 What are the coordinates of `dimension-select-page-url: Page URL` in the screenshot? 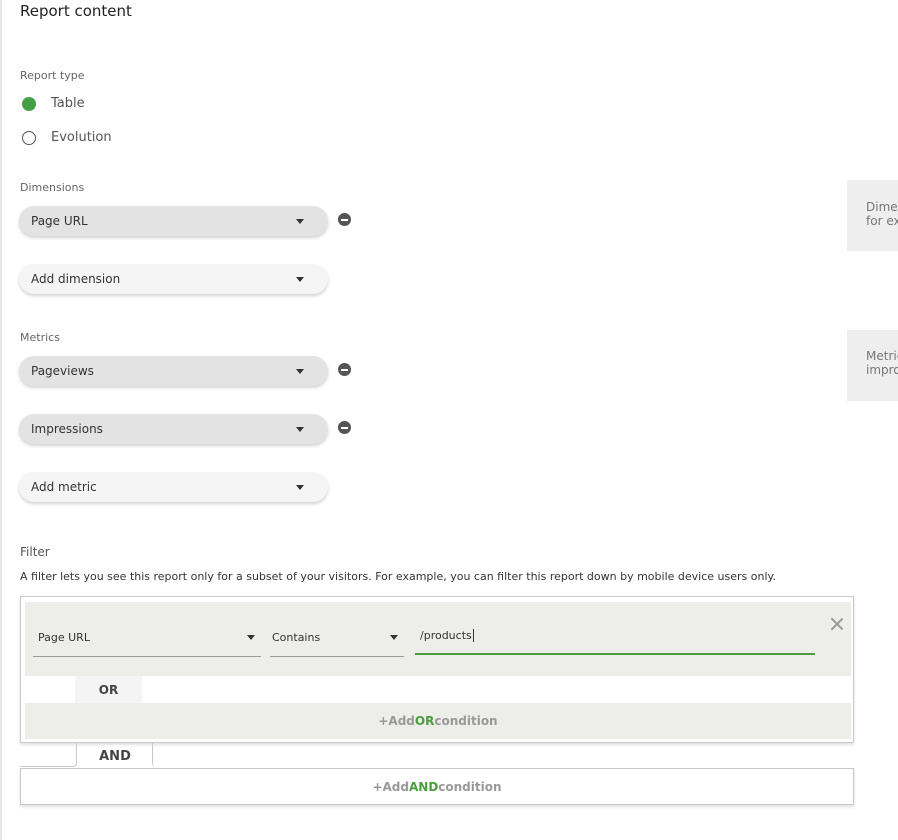 It's located at (173, 221).